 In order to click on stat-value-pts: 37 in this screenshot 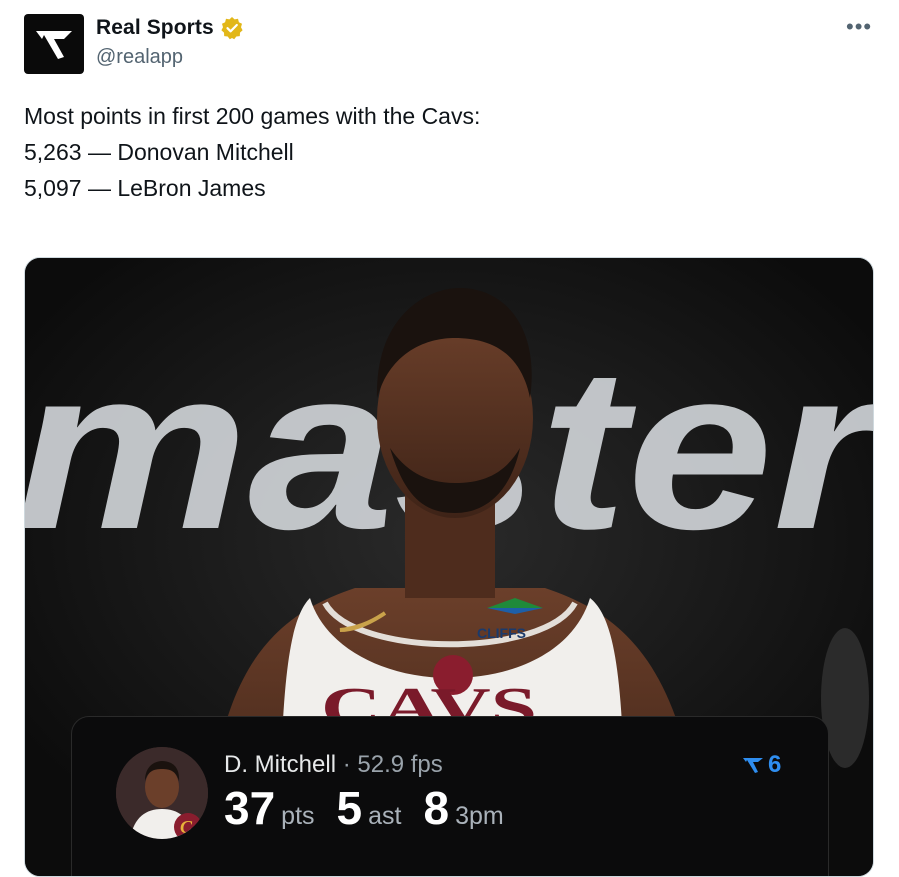, I will do `click(250, 808)`.